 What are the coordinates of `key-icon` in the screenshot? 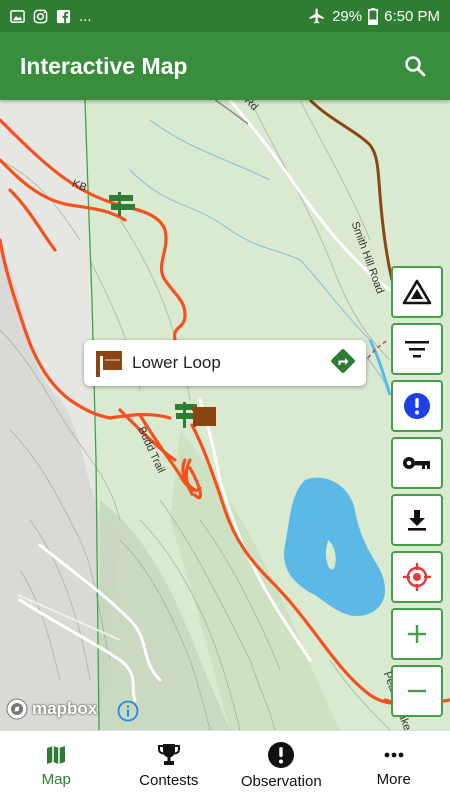 It's located at (416, 463).